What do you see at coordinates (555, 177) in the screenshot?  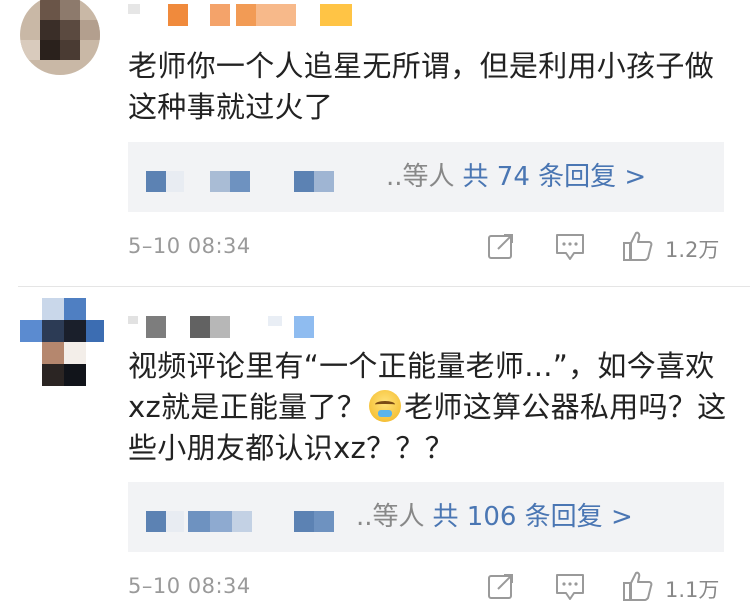 I see `reply-count-link: 共 74 条回复 >` at bounding box center [555, 177].